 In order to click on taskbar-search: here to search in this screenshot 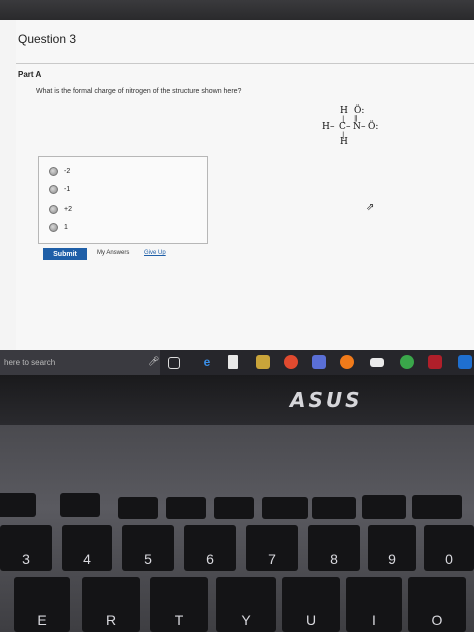, I will do `click(80, 362)`.